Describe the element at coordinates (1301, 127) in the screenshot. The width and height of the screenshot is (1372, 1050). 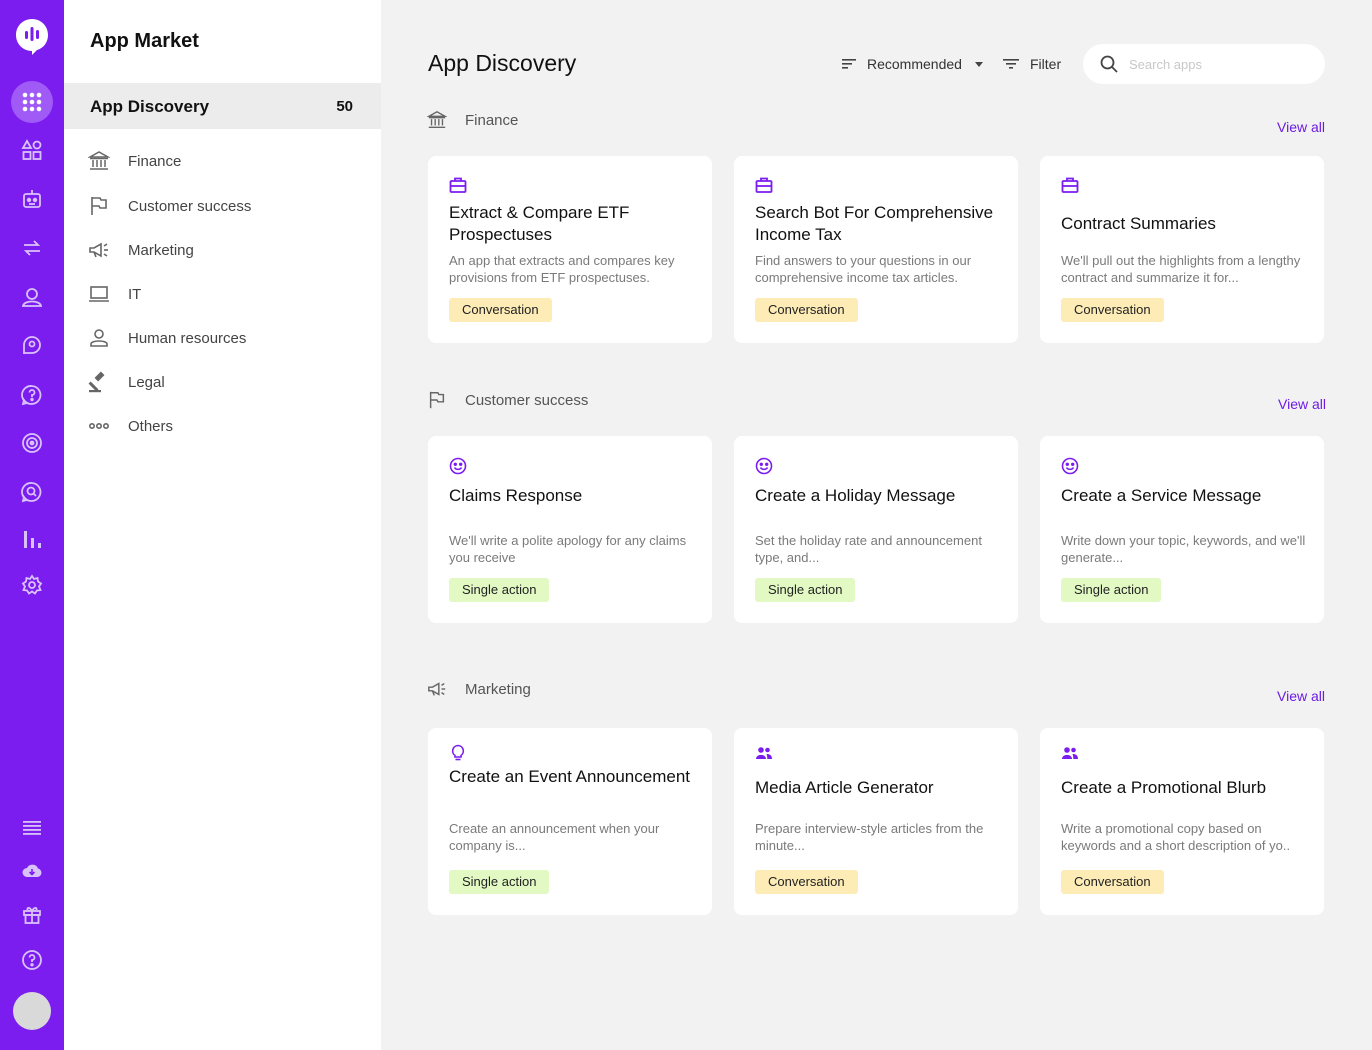
I see `view-all-link-finance: View all` at that location.